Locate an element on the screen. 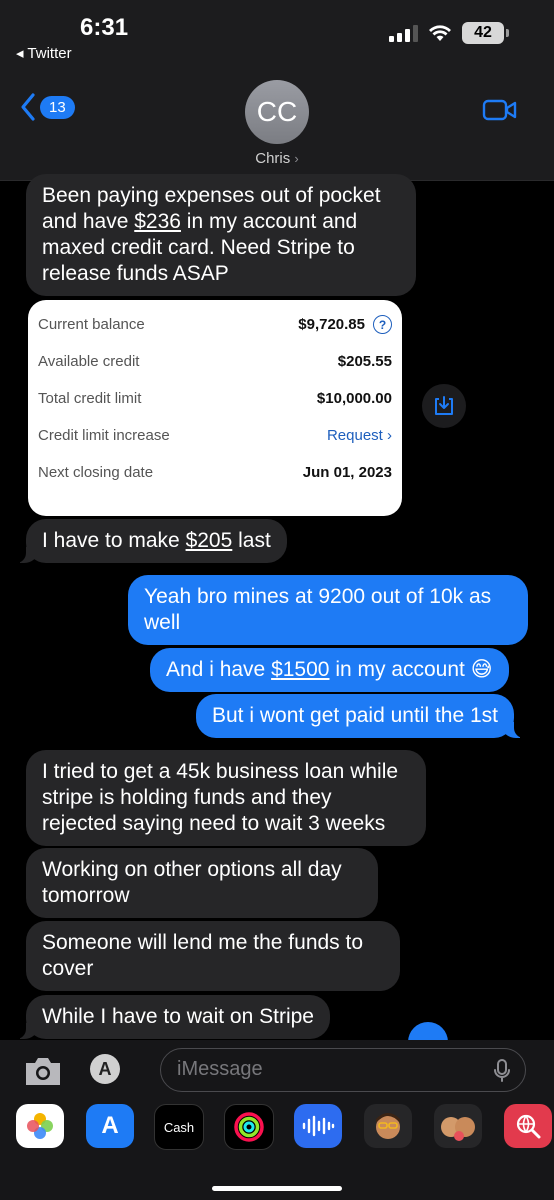 The width and height of the screenshot is (554, 1200). card-row-available-credit: Available credit $205.55 is located at coordinates (215, 361).